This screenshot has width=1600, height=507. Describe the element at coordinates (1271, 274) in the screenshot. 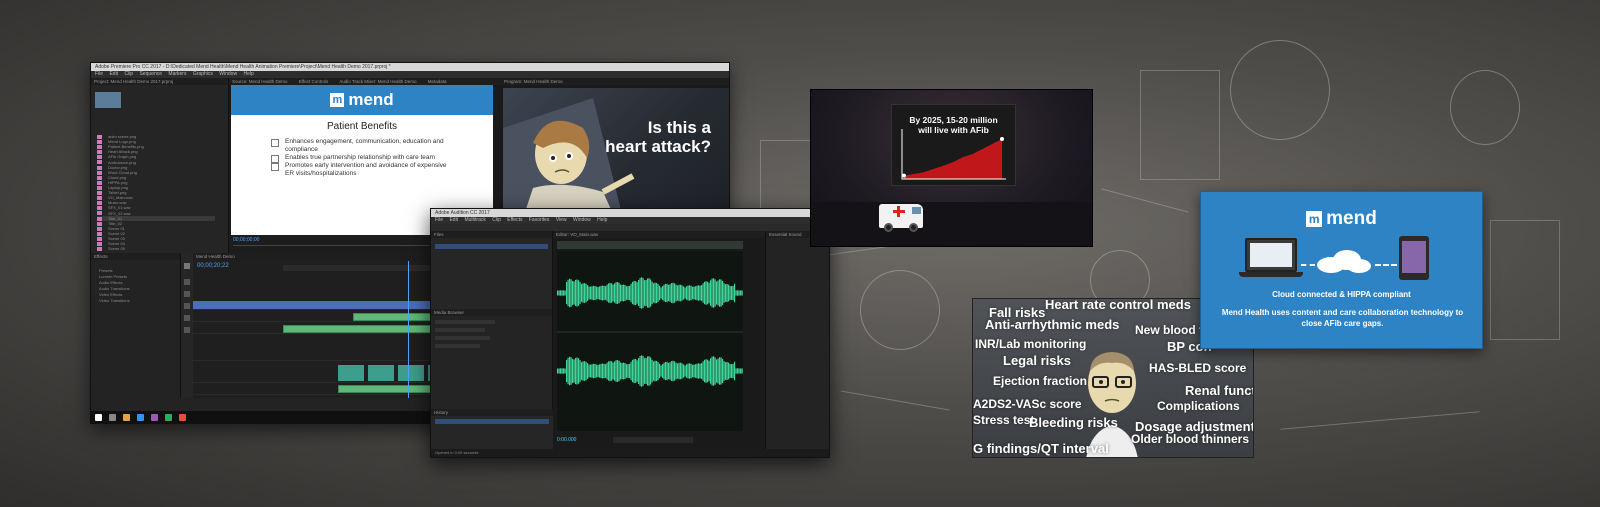

I see `laptop-base` at that location.